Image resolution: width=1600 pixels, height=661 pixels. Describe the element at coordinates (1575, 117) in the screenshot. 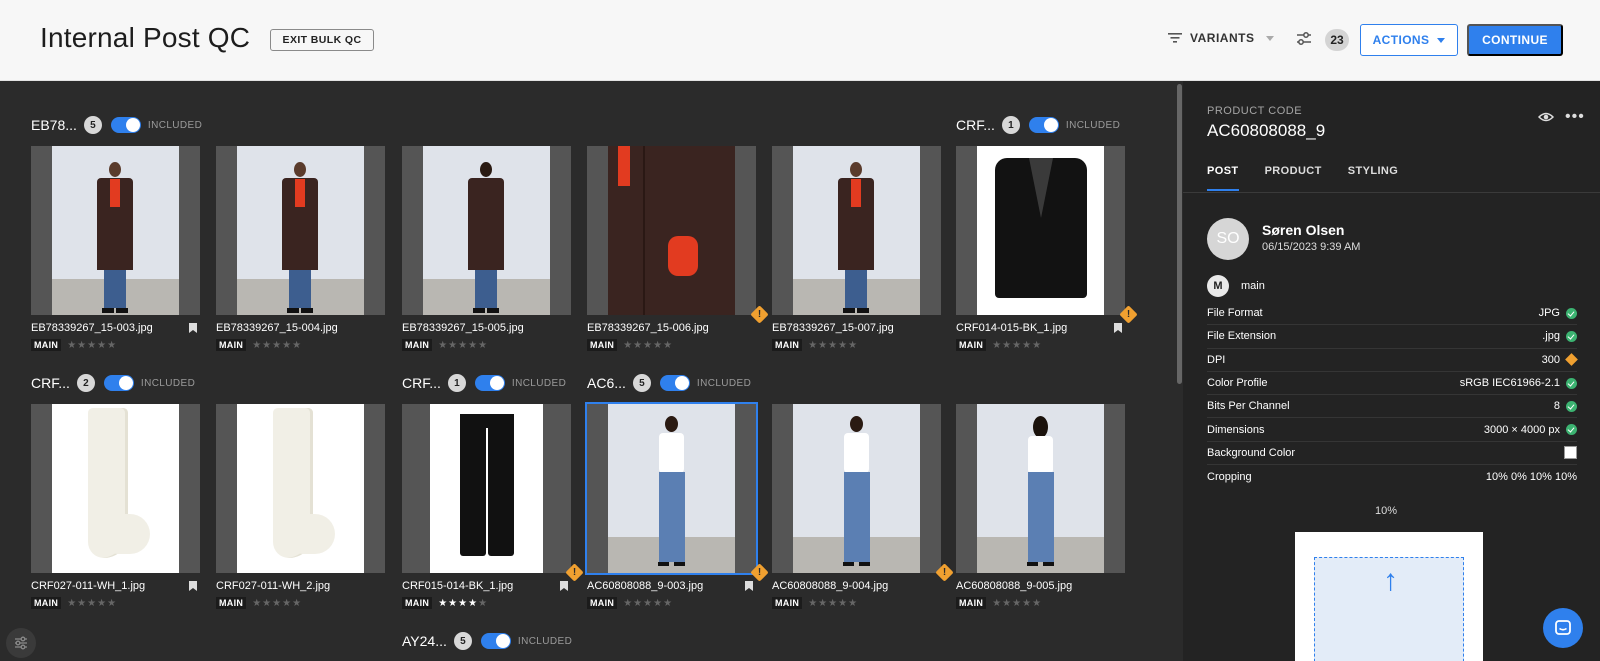

I see `more-options-icon: •••` at that location.